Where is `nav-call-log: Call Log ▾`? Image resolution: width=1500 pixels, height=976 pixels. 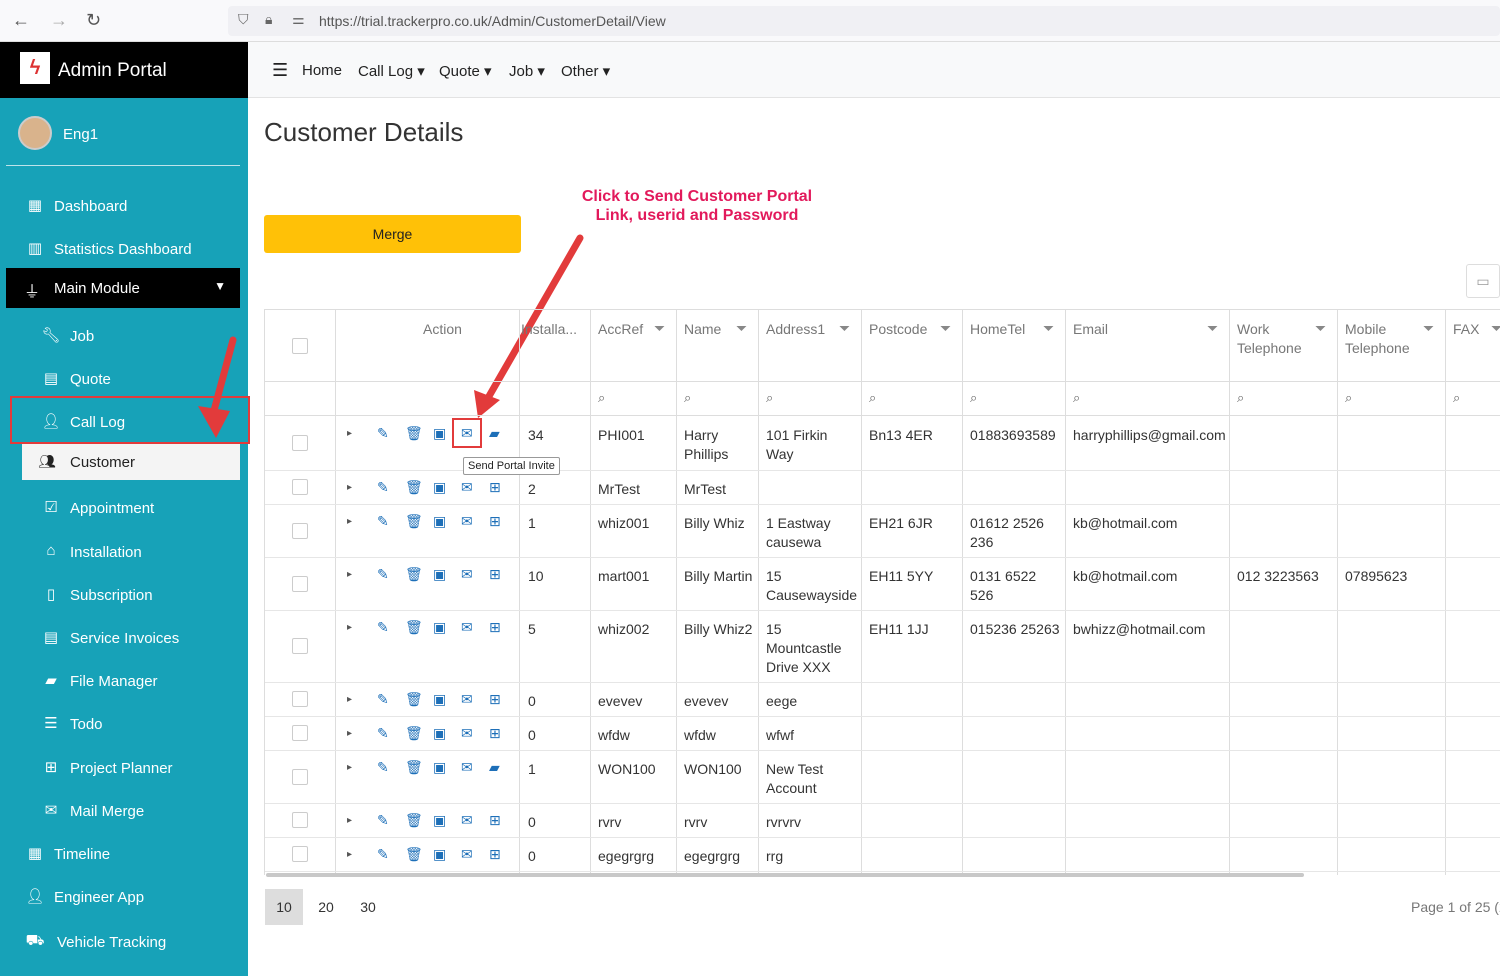 nav-call-log: Call Log ▾ is located at coordinates (391, 71).